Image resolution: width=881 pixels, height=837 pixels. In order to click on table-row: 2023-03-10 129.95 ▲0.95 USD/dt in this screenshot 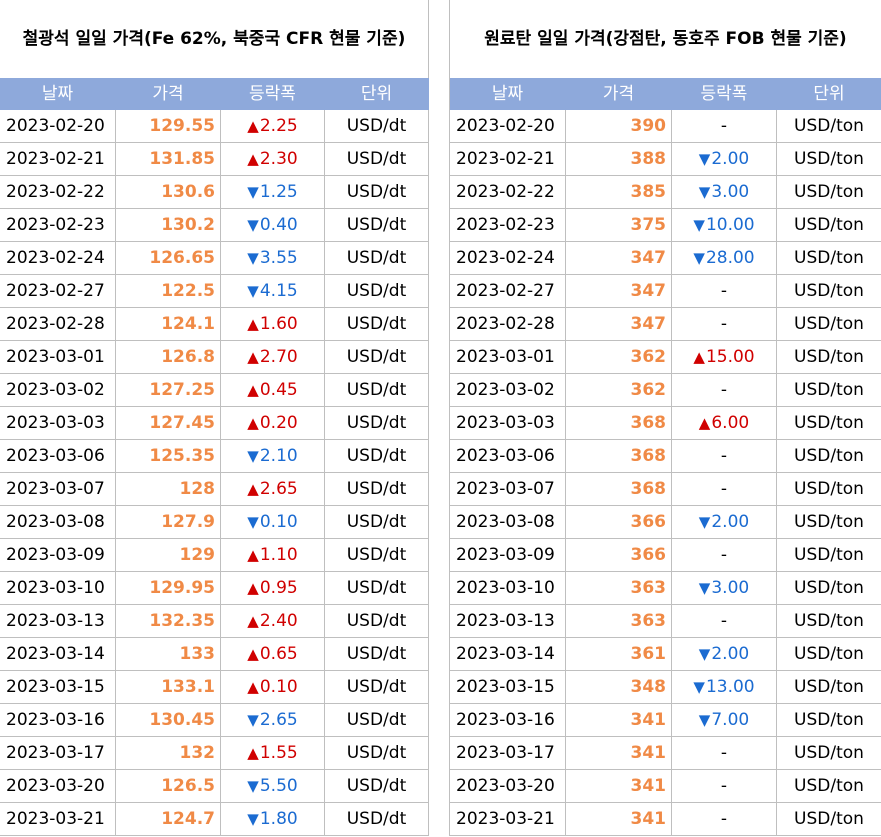, I will do `click(214, 588)`.